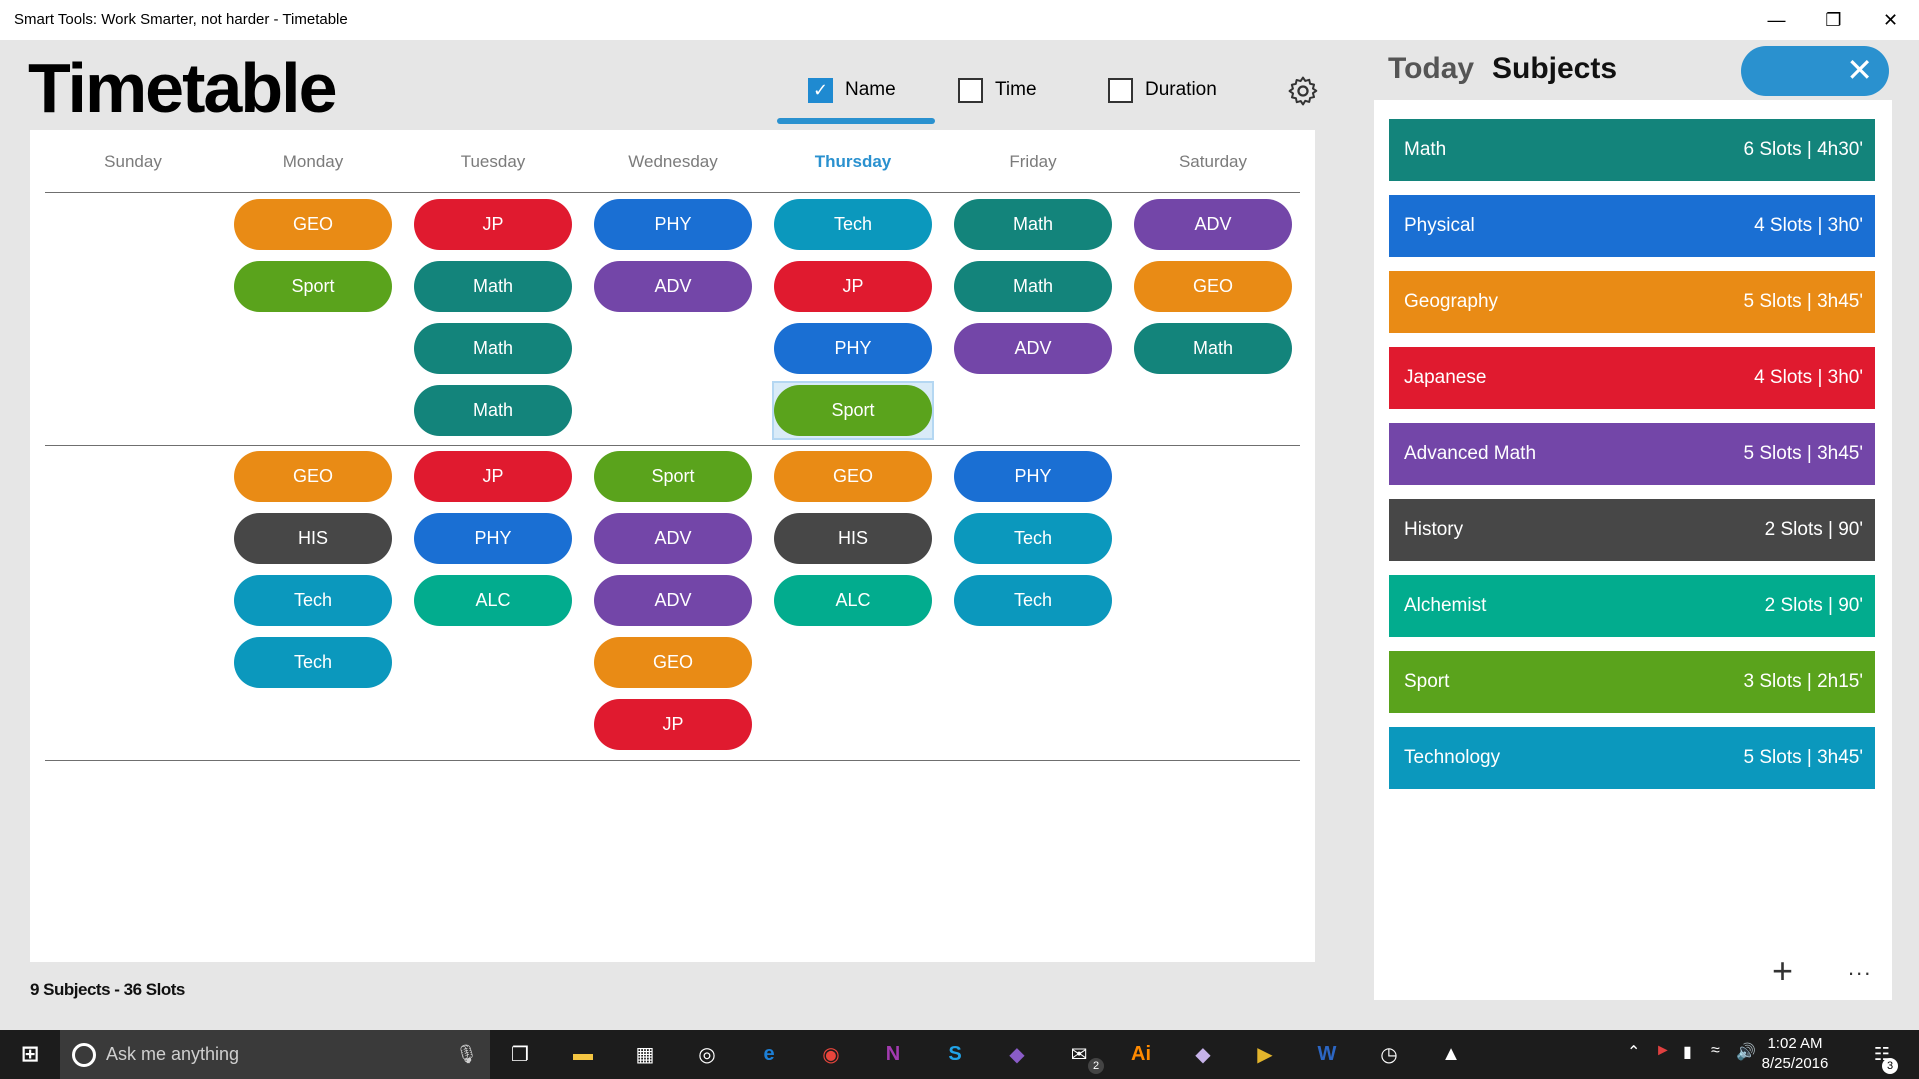 The image size is (1919, 1079). What do you see at coordinates (707, 1054) in the screenshot?
I see `groove-icon: ◎` at bounding box center [707, 1054].